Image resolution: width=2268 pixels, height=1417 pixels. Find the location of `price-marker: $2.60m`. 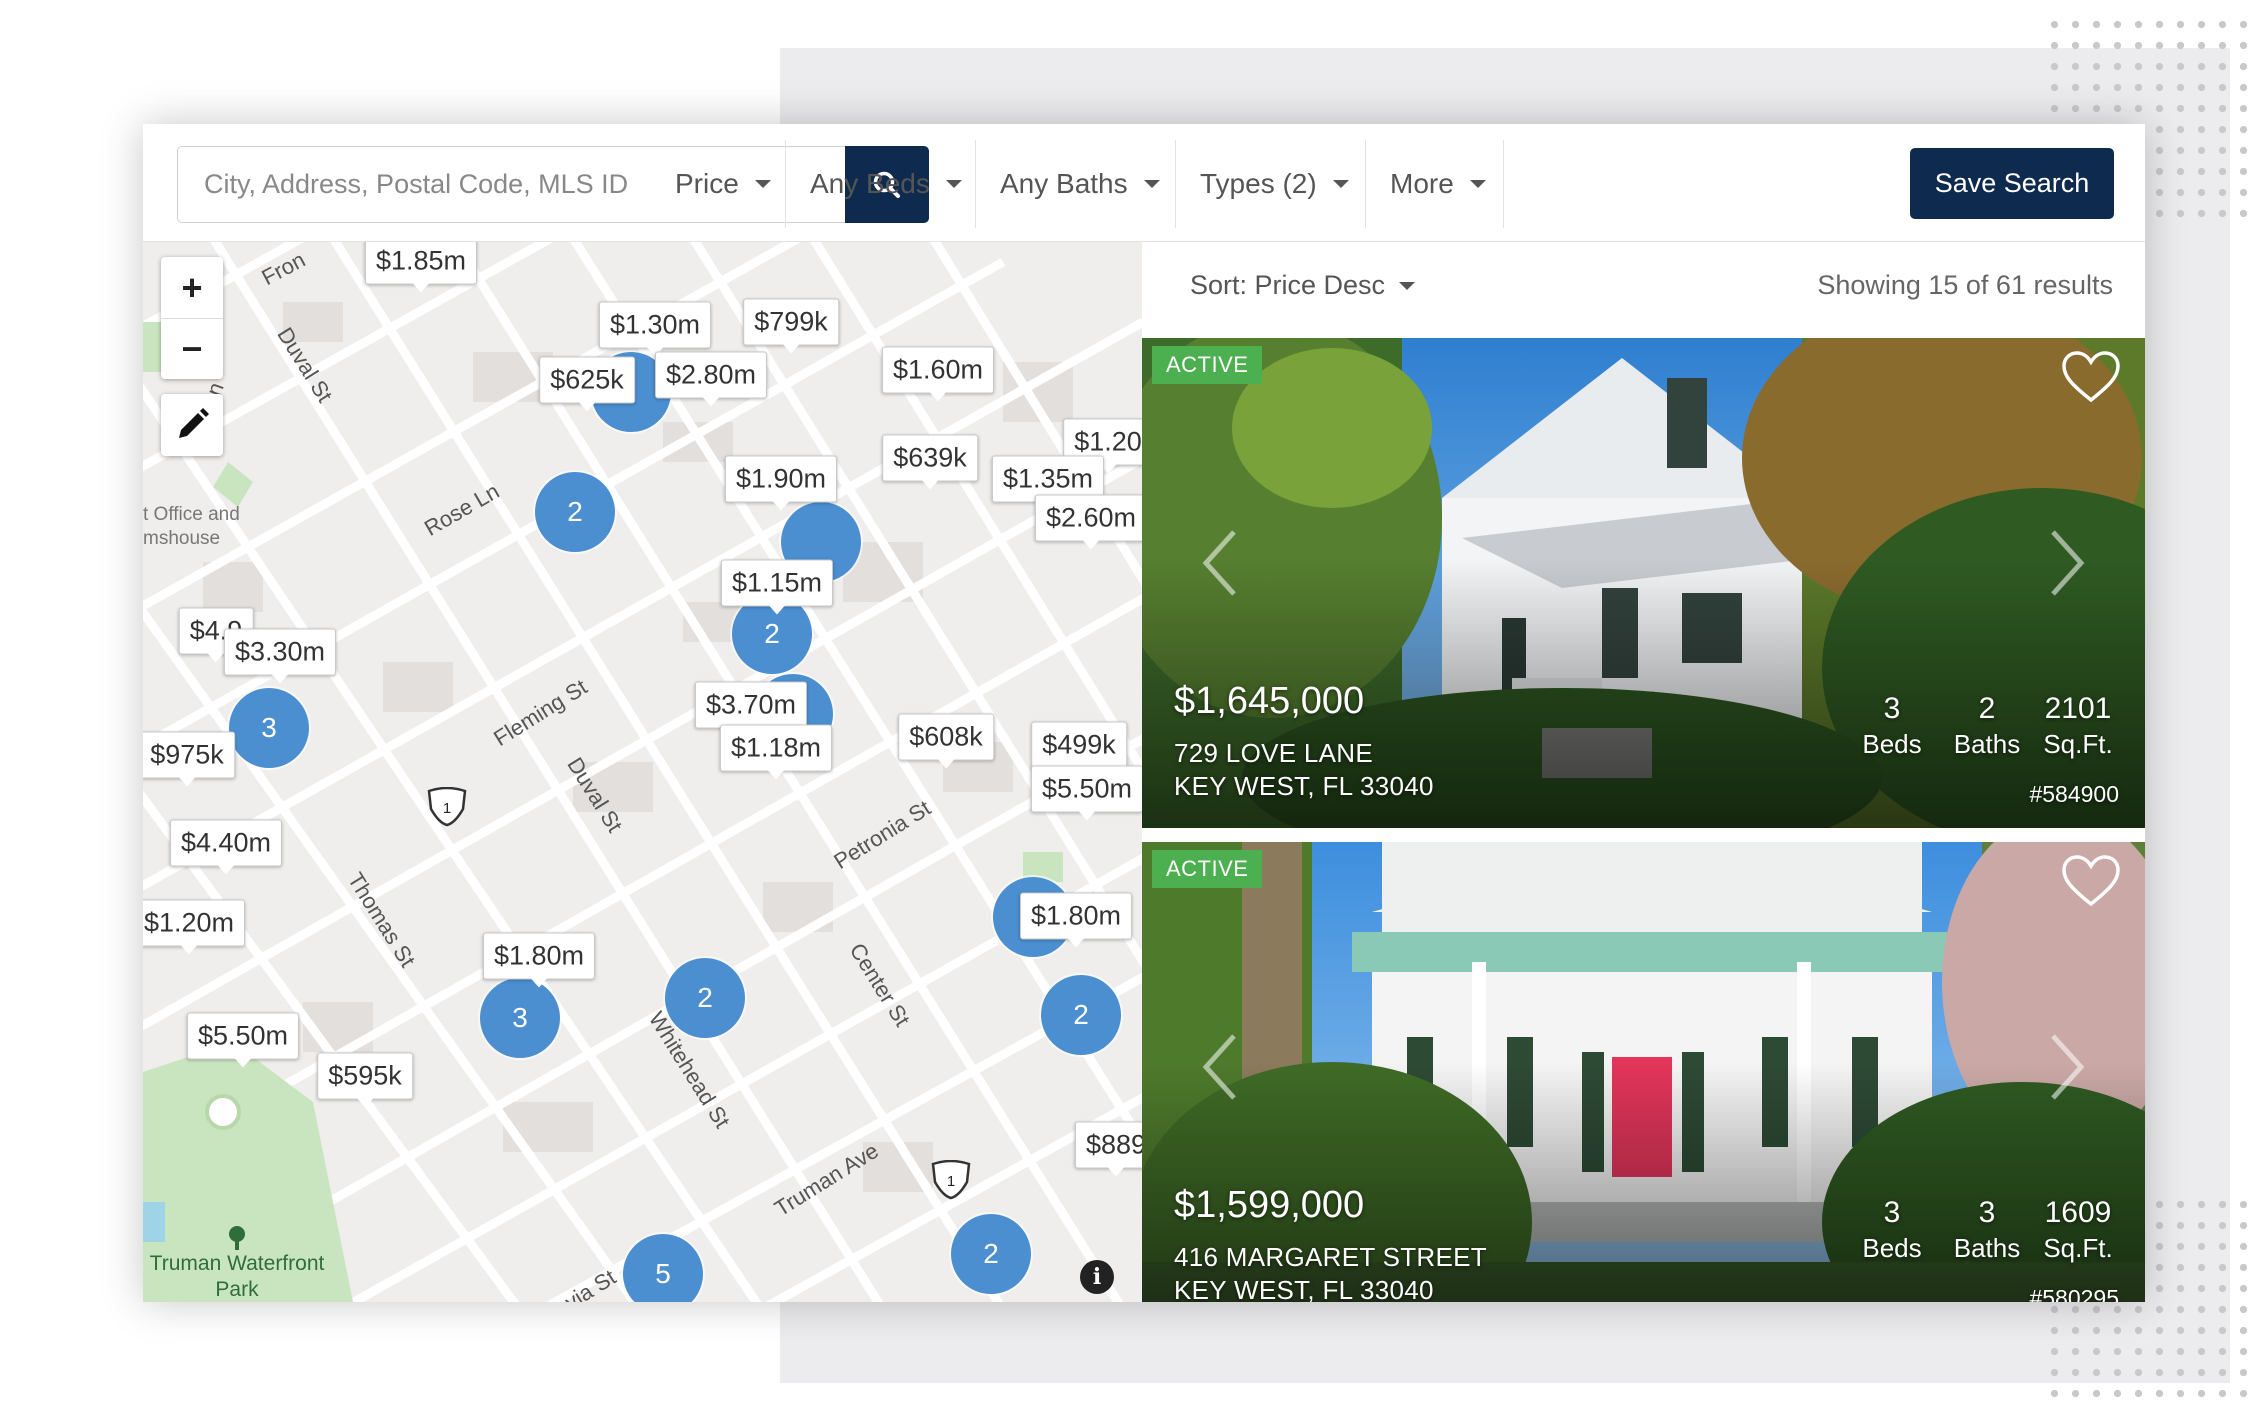

price-marker: $2.60m is located at coordinates (1088, 522).